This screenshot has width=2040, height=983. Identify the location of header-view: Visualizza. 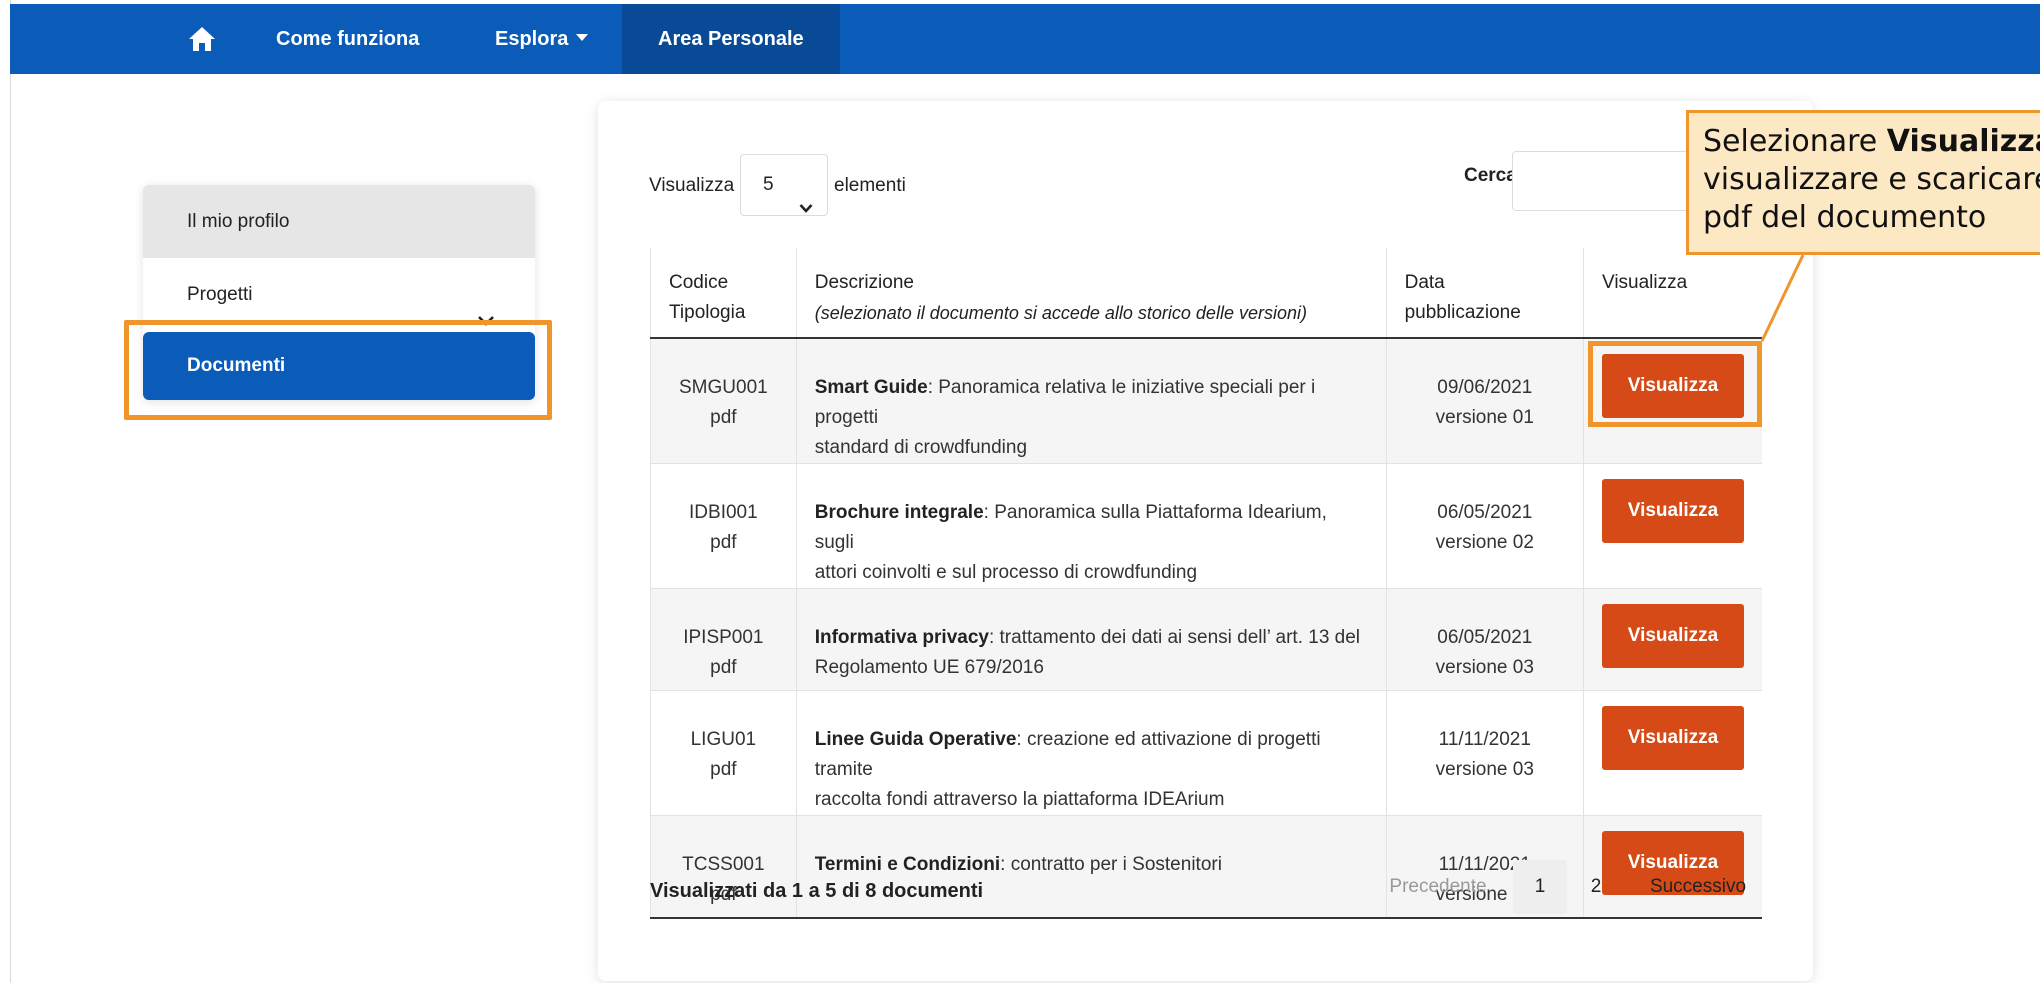
(1672, 293).